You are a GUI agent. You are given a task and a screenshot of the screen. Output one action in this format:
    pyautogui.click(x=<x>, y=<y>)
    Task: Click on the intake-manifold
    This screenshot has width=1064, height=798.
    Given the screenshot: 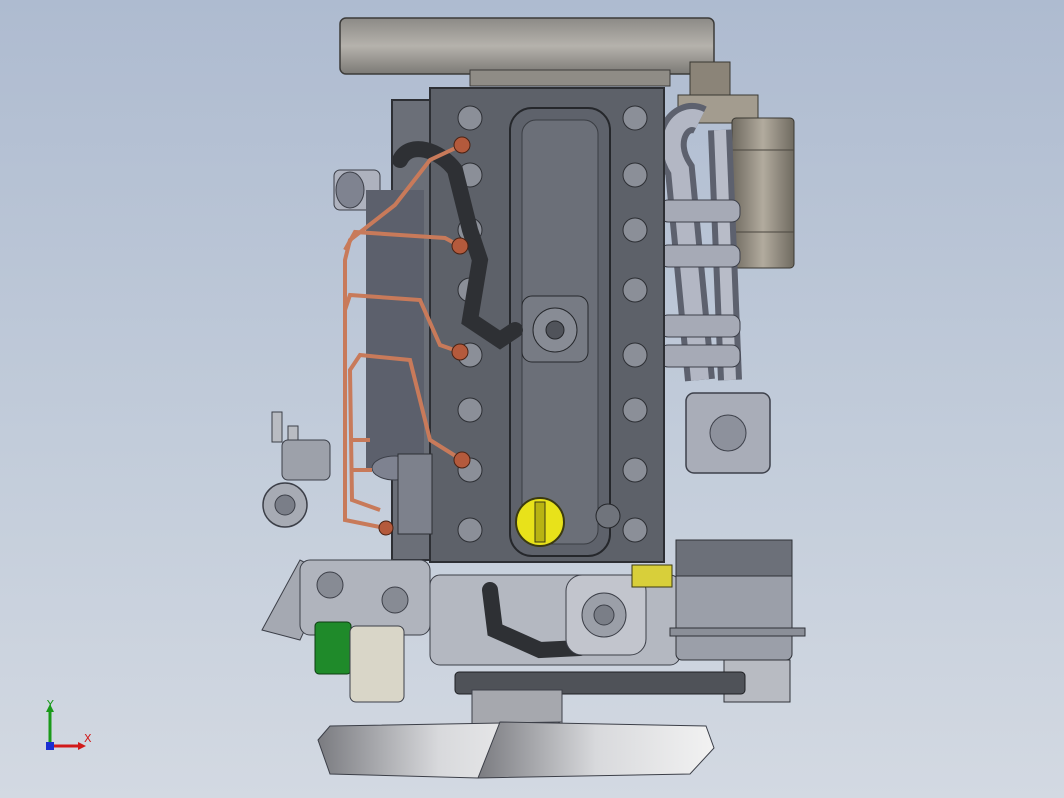 What is the action you would take?
    pyautogui.click(x=383, y=352)
    